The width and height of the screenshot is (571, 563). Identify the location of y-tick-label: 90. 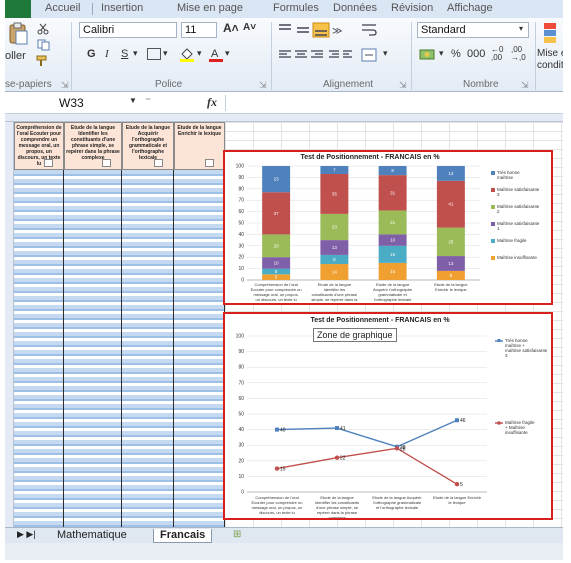
(241, 352).